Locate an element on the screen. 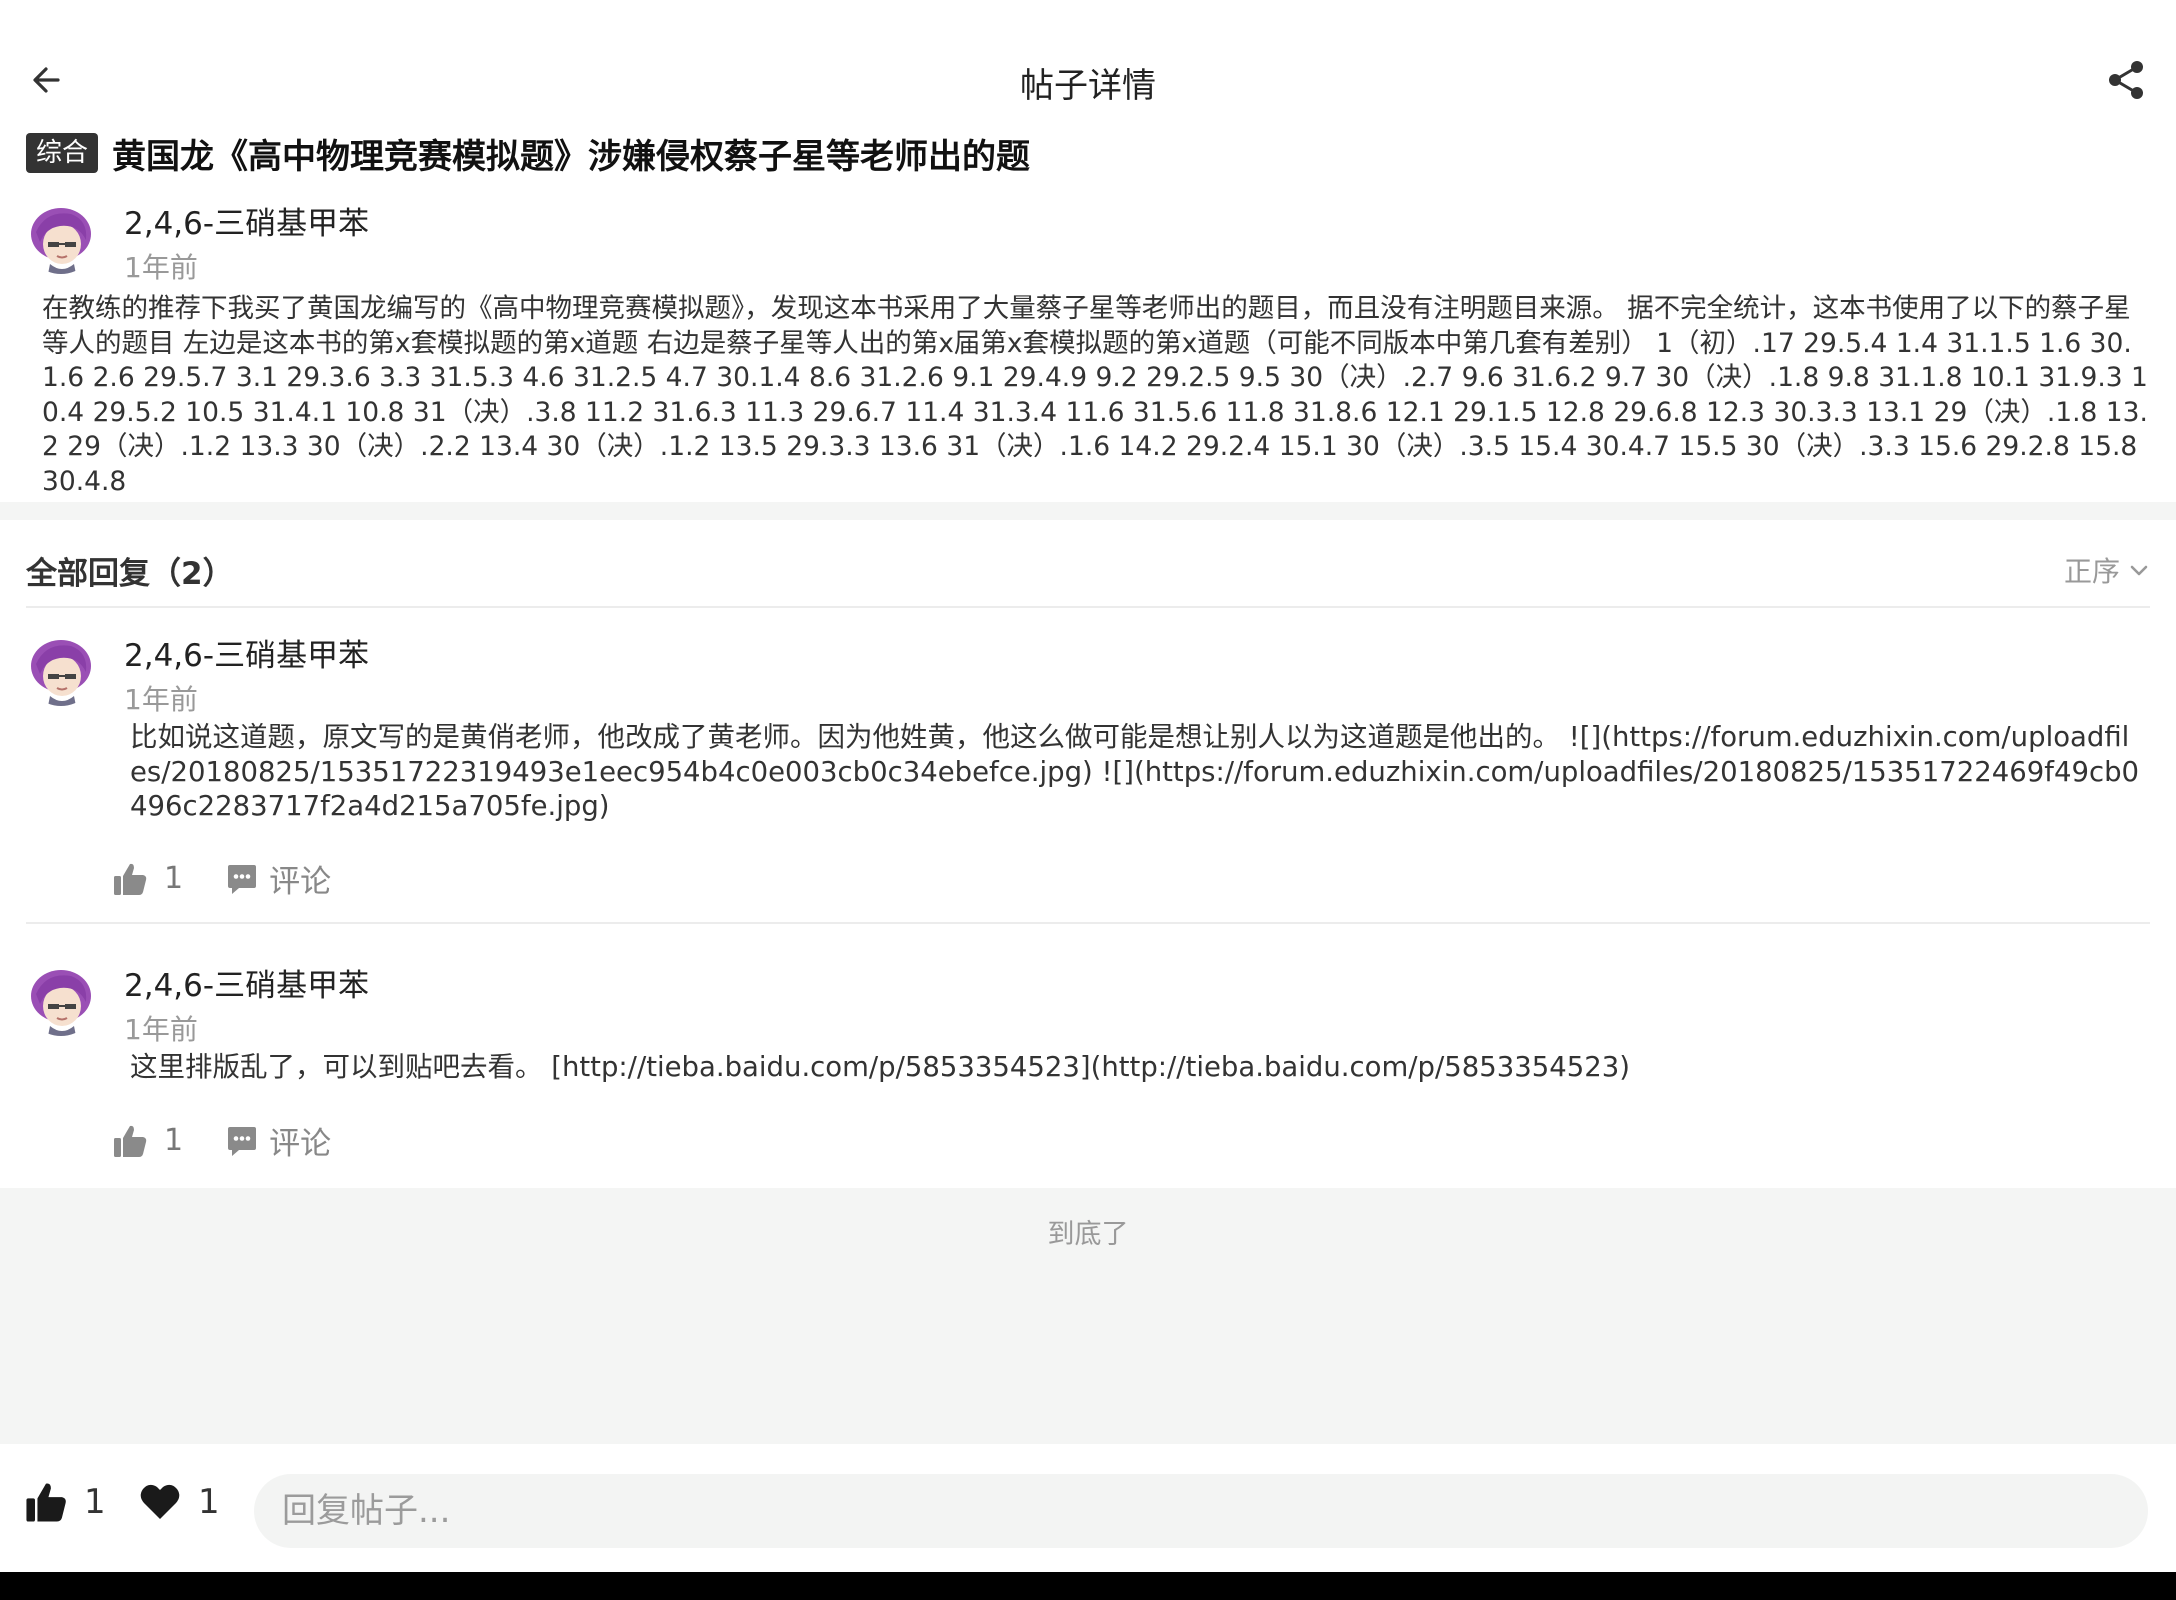 The image size is (2176, 1600). section-divider is located at coordinates (1088, 511).